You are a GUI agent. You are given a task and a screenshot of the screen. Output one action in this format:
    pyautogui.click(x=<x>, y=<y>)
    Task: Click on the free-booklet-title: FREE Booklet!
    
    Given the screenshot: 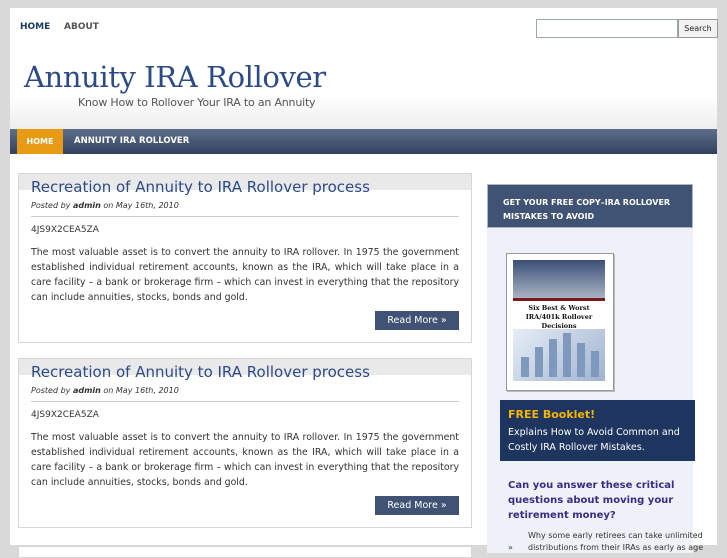 What is the action you would take?
    pyautogui.click(x=552, y=414)
    